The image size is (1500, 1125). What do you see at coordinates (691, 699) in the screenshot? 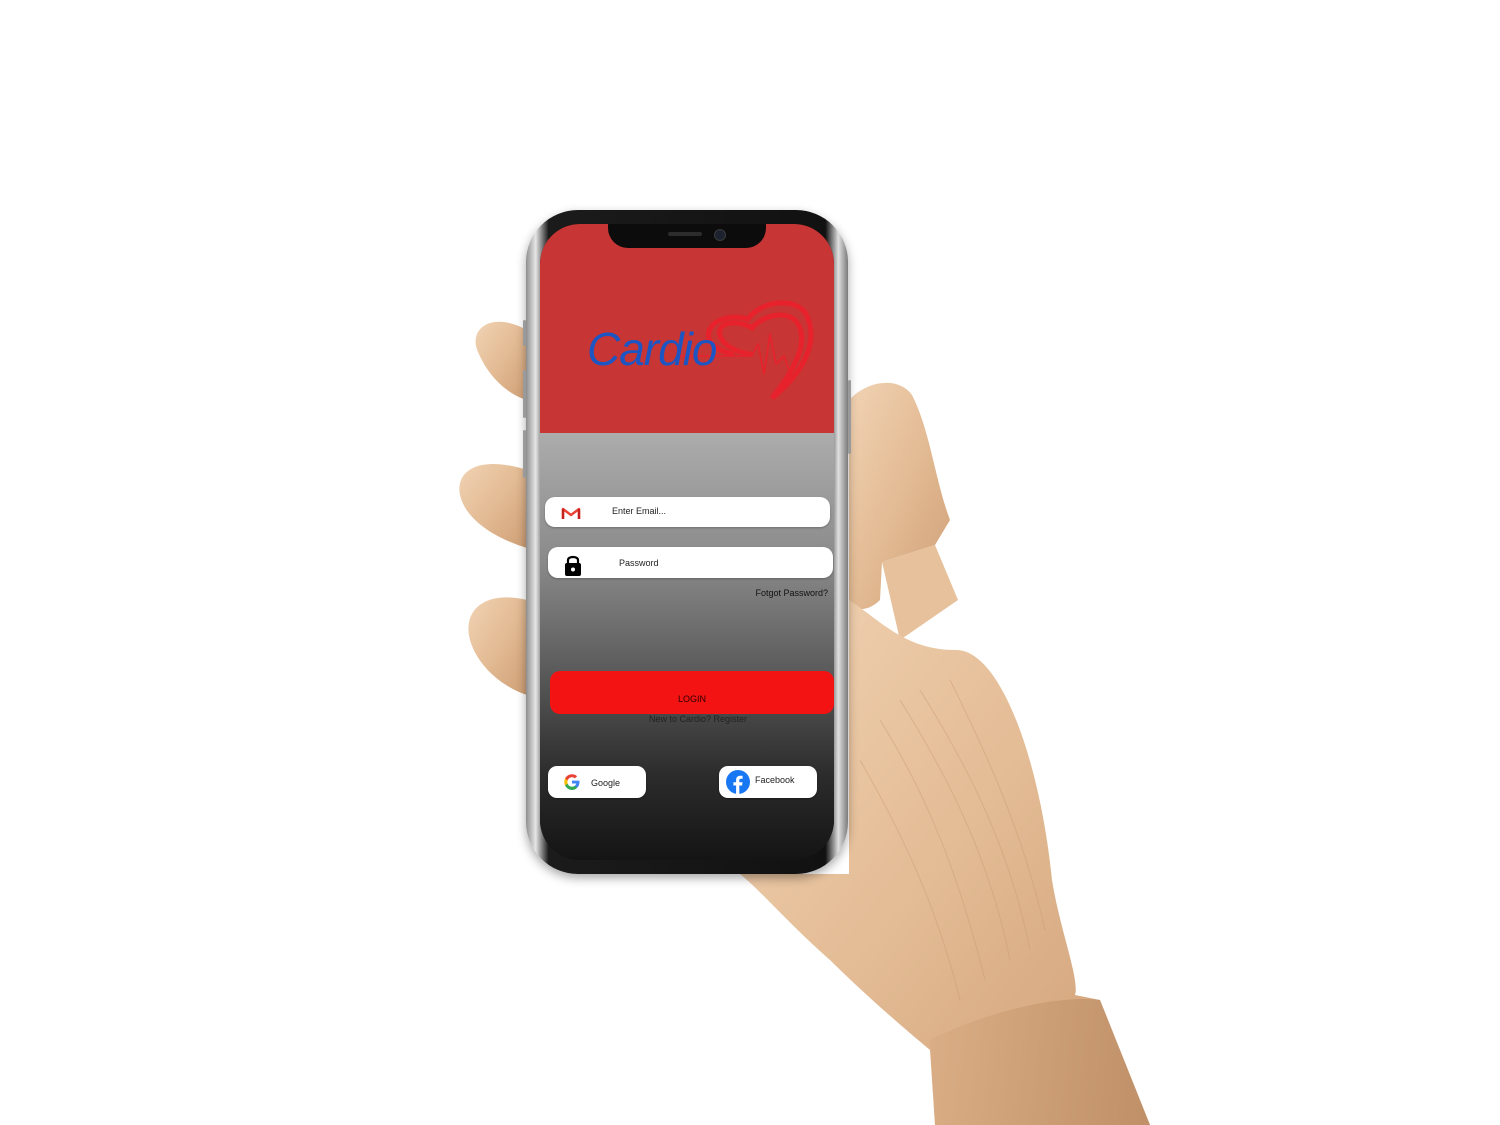
I see `login-button-label: LOGIN` at bounding box center [691, 699].